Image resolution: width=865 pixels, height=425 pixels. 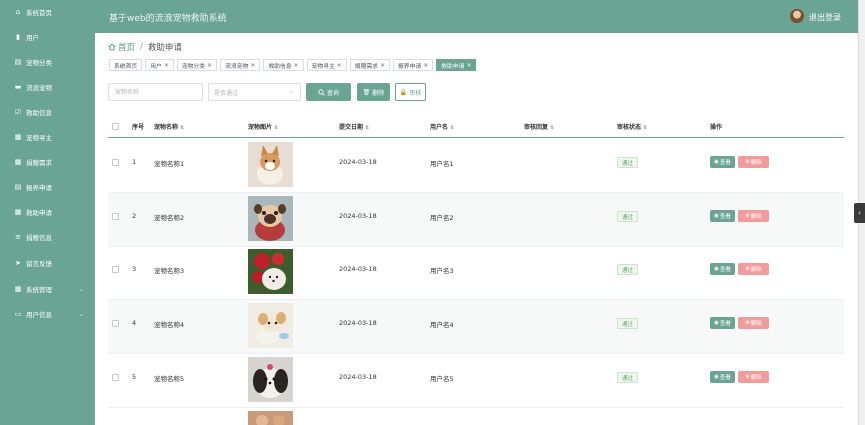 I want to click on tag-tab: 流浪宠物 ×, so click(x=240, y=65).